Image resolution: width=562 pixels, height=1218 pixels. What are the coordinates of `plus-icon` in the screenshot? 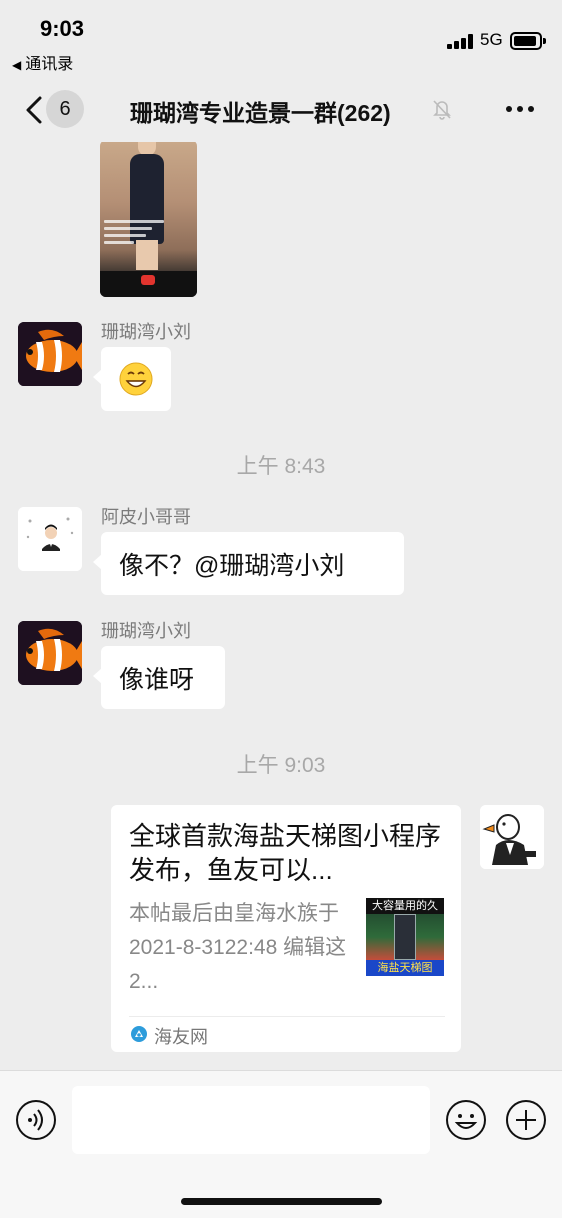 It's located at (526, 1120).